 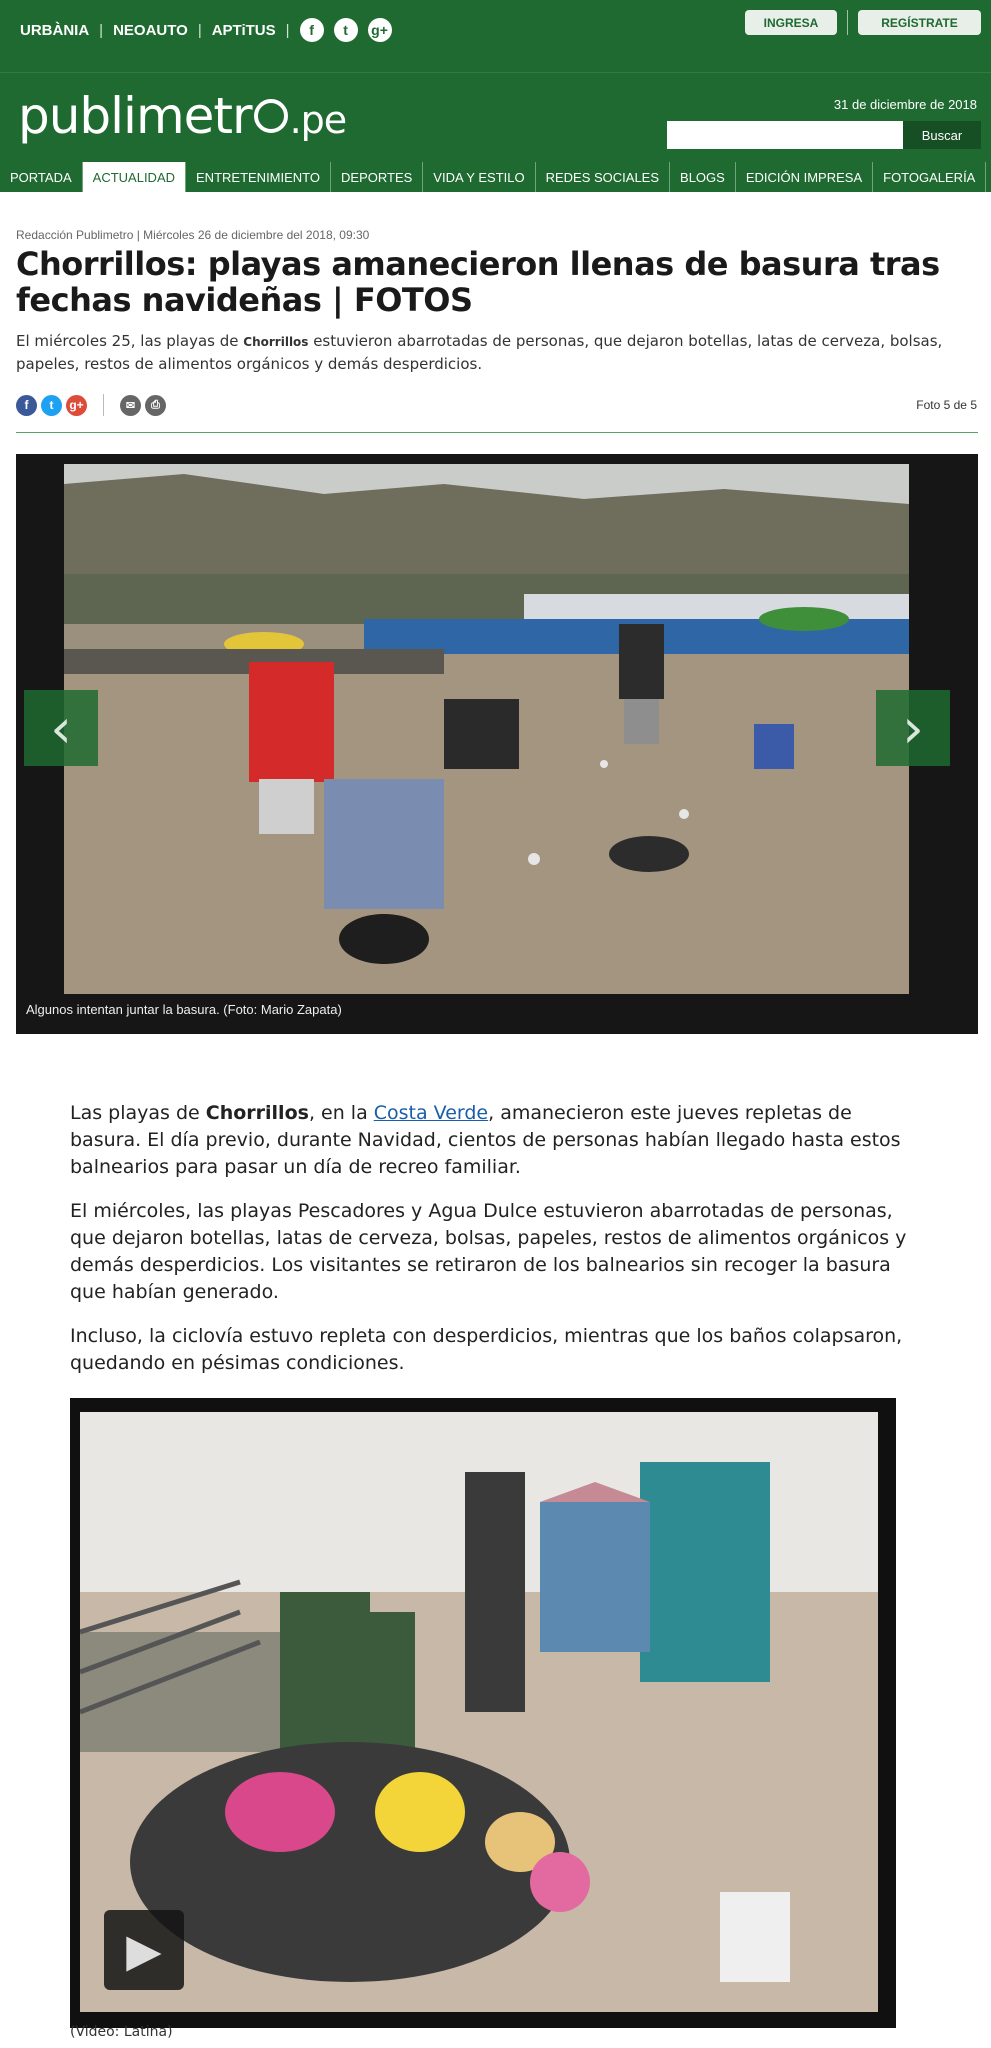 I want to click on nav-item-deportes: DEPORTES, so click(x=377, y=177).